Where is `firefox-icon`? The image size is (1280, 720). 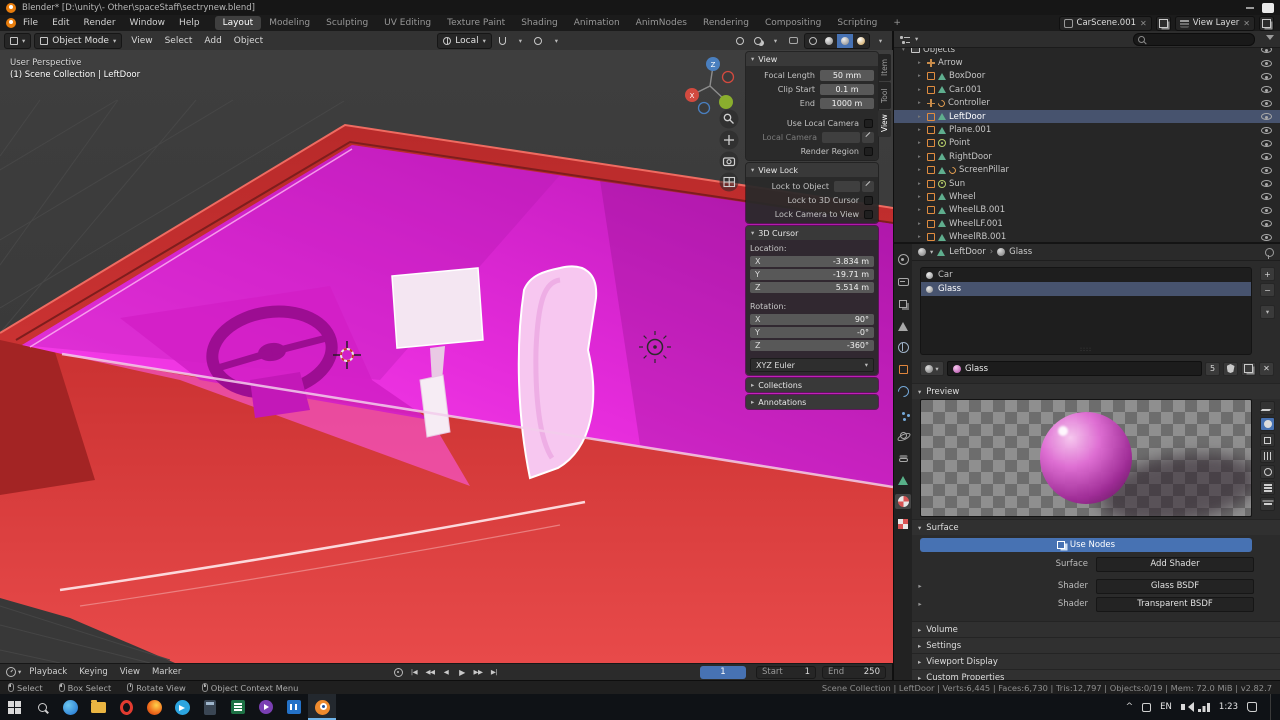
firefox-icon is located at coordinates (154, 707).